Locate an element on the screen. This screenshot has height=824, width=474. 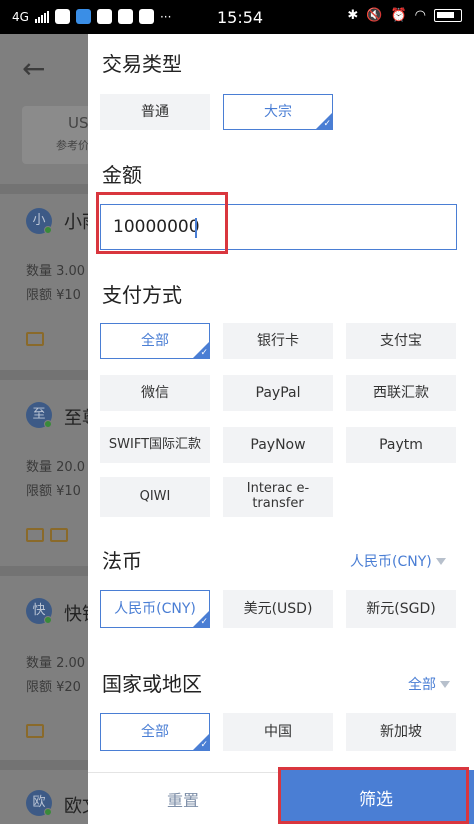
alarm-icon: ⏰ is located at coordinates (398, 15).